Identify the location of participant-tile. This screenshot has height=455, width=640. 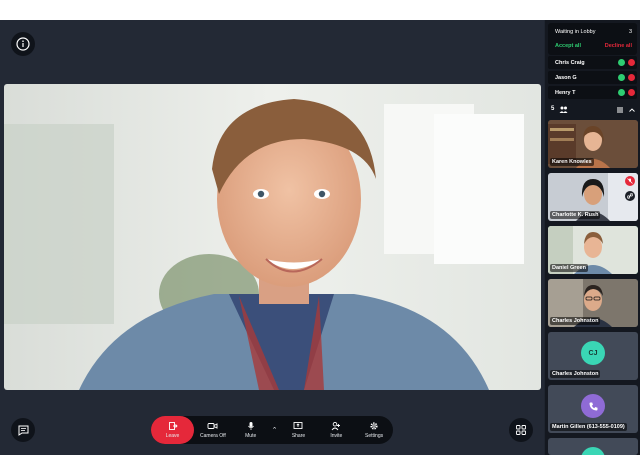
(593, 446).